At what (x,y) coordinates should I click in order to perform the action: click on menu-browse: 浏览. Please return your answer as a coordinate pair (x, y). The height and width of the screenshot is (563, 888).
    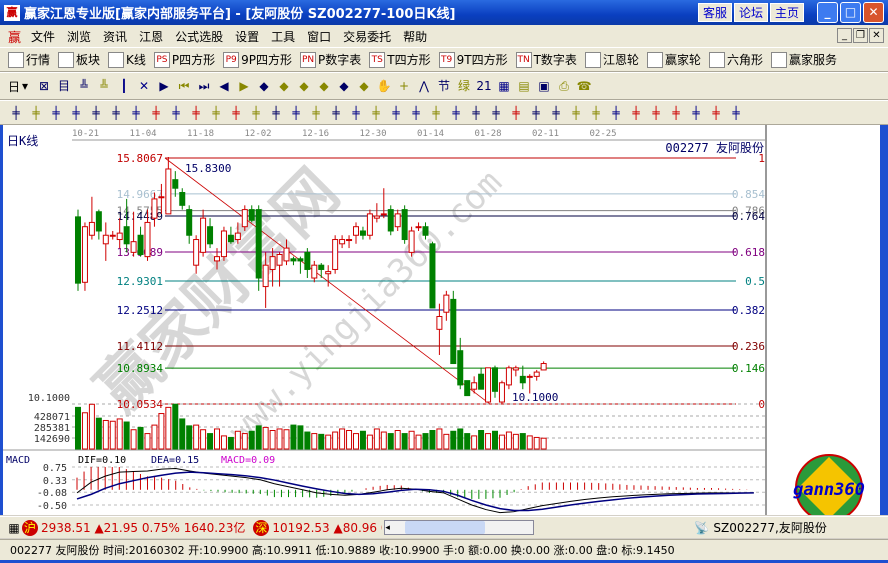
    Looking at the image, I should click on (79, 36).